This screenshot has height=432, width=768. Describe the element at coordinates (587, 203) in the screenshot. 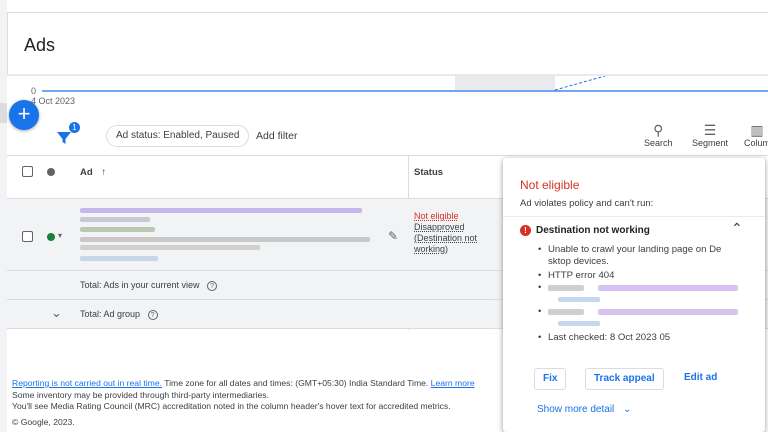

I see `popup-subtitle: Ad violates policy and can't run:` at that location.